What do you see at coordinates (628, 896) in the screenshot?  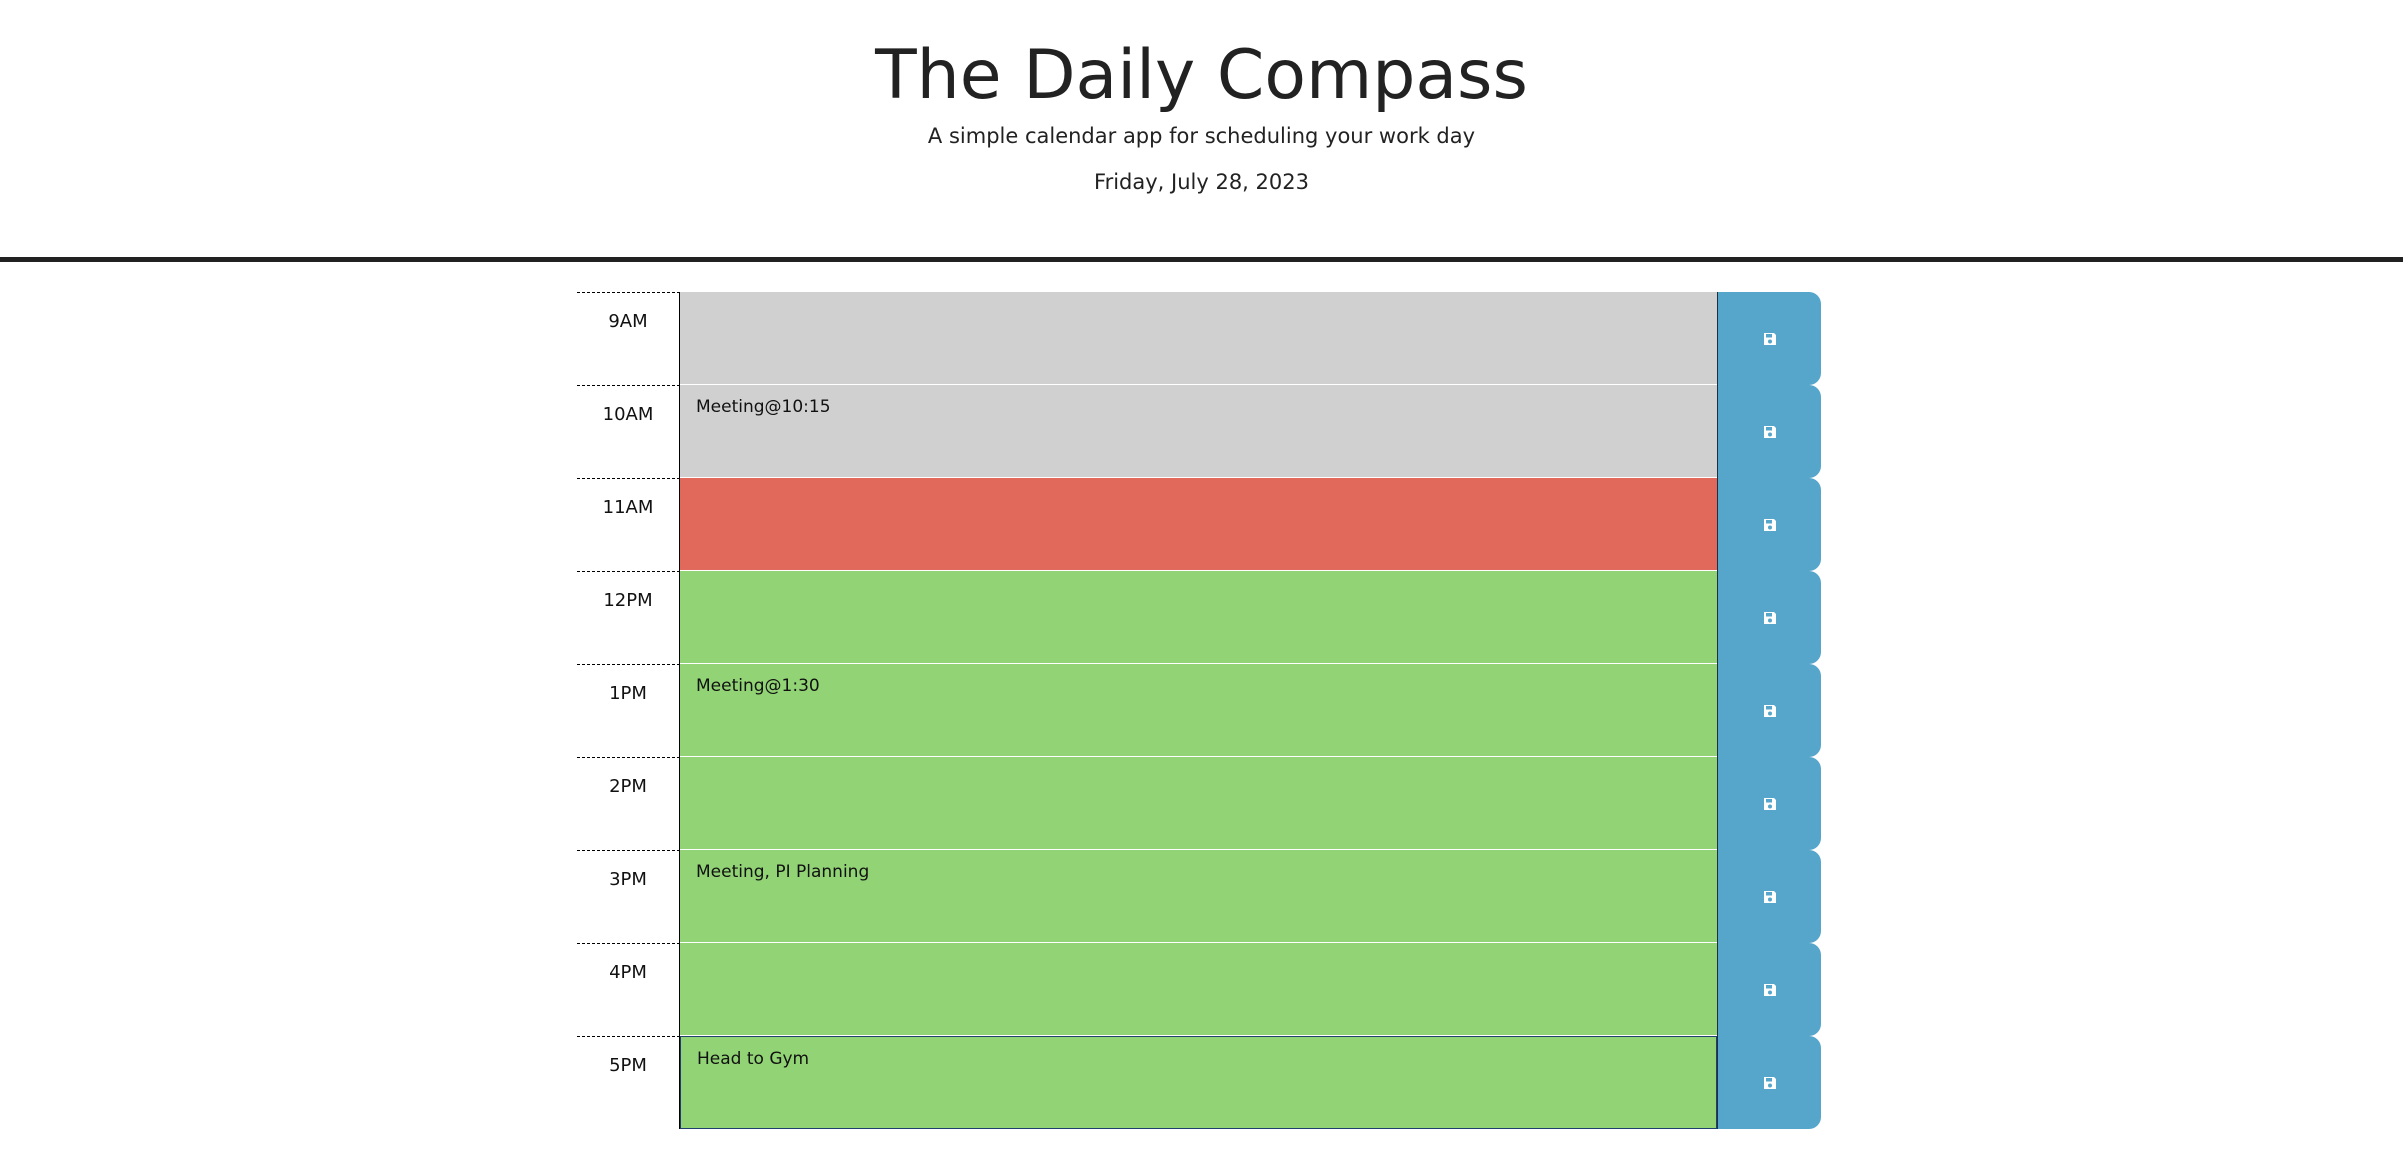 I see `hour-label: 3PM` at bounding box center [628, 896].